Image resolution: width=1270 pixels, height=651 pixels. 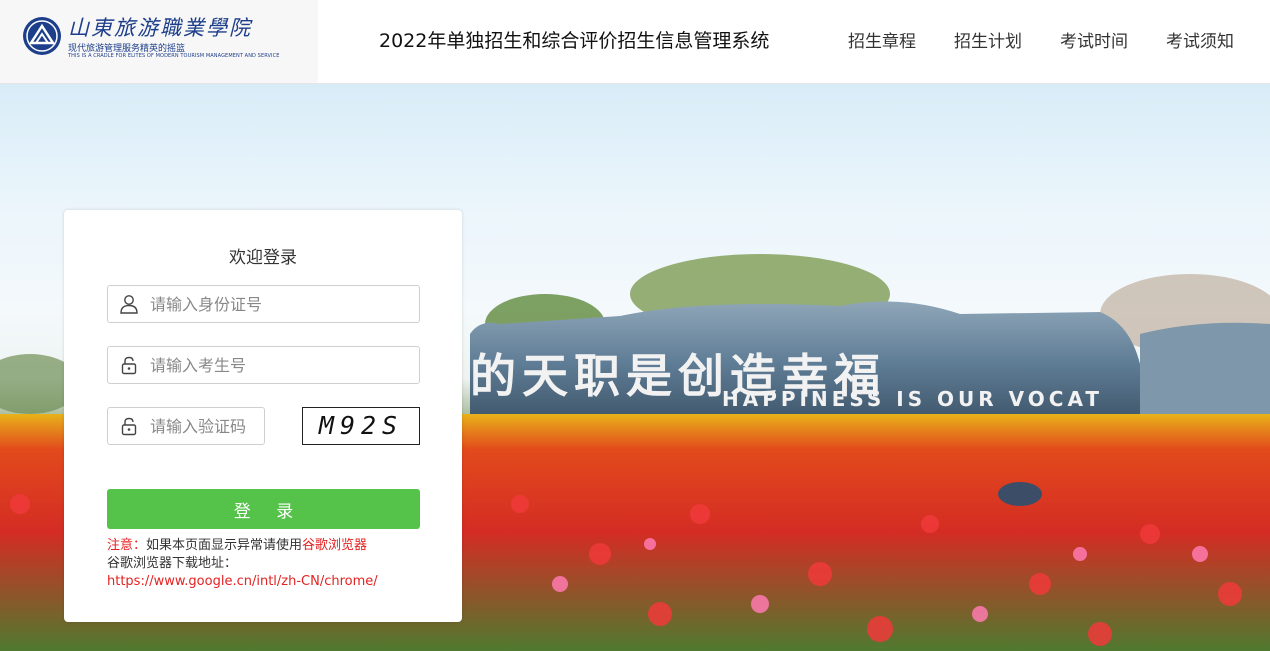 What do you see at coordinates (574, 41) in the screenshot?
I see `system-title: 2022年单独招生和综合评价招生信息管理系统` at bounding box center [574, 41].